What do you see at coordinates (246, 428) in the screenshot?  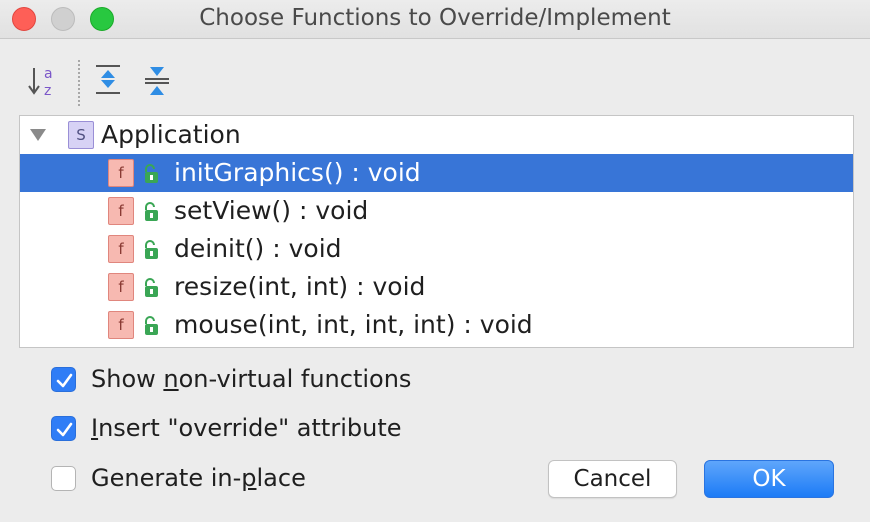 I see `insert-override-label: Insert "override" attribute` at bounding box center [246, 428].